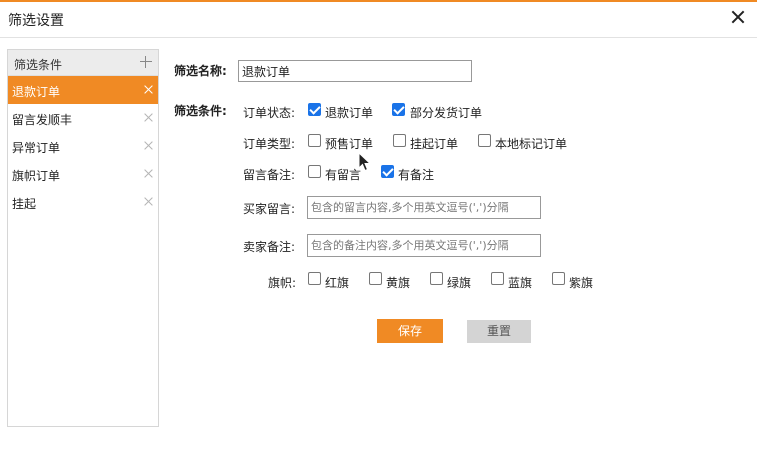 This screenshot has width=757, height=473. What do you see at coordinates (83, 174) in the screenshot?
I see `sidebar-item-flag-orders: 旗帜订单` at bounding box center [83, 174].